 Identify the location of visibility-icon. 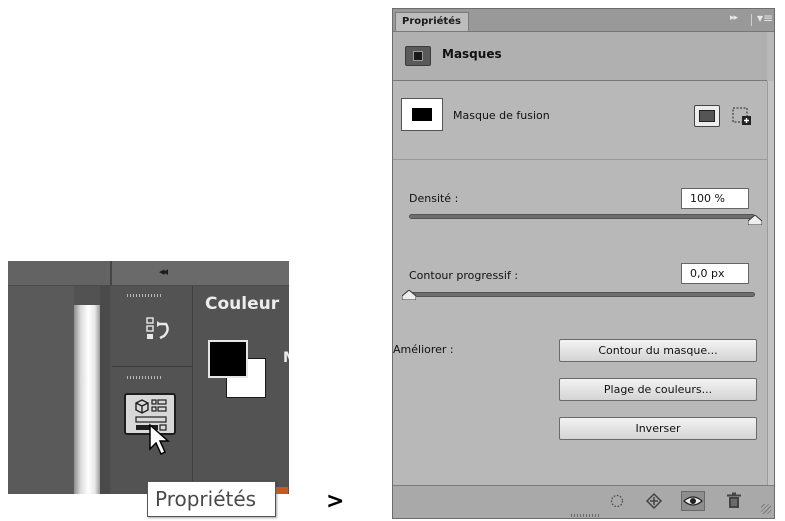
(693, 501).